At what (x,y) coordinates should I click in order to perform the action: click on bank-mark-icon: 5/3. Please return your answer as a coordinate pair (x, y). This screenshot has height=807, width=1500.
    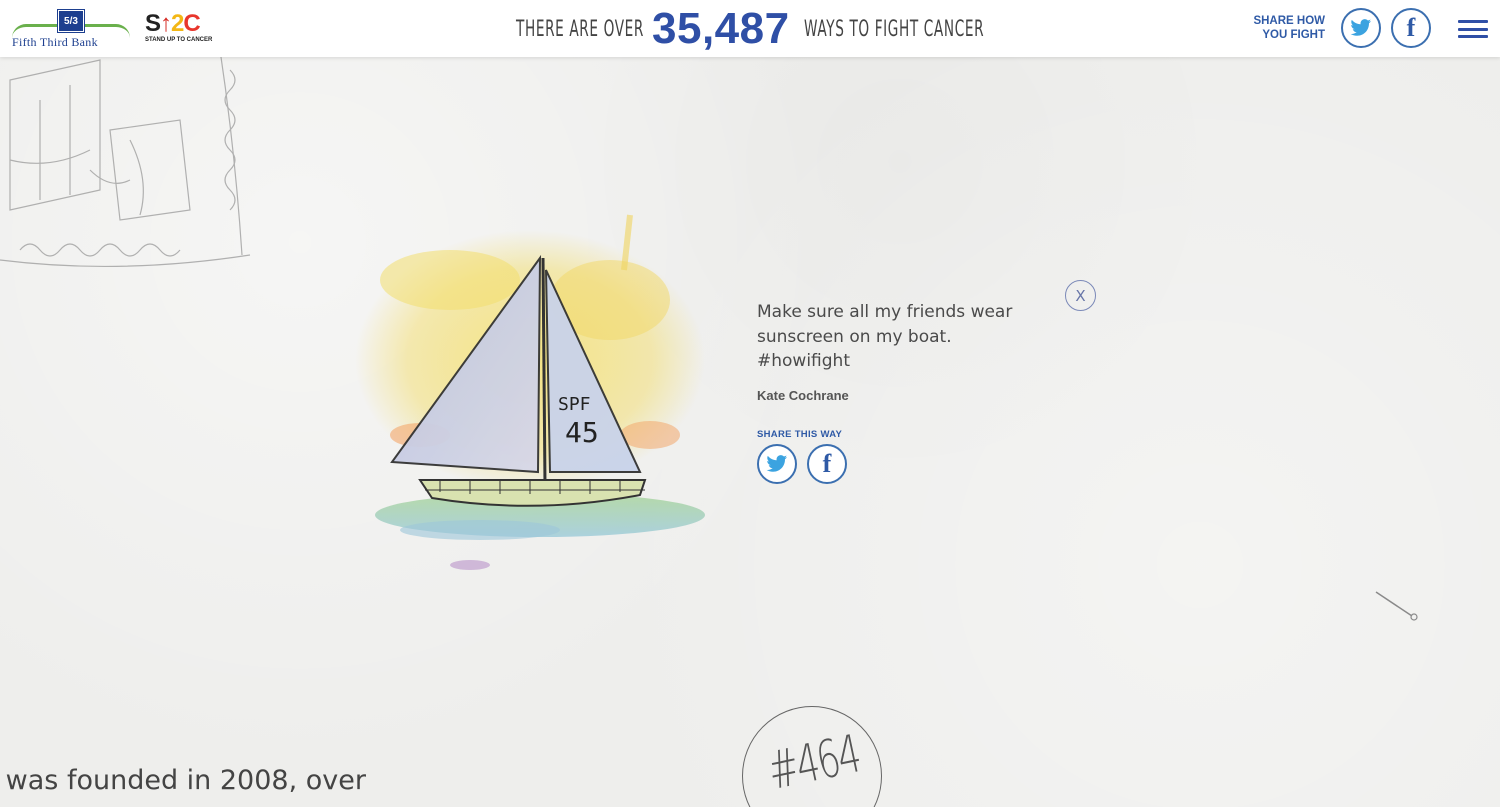
    Looking at the image, I should click on (71, 21).